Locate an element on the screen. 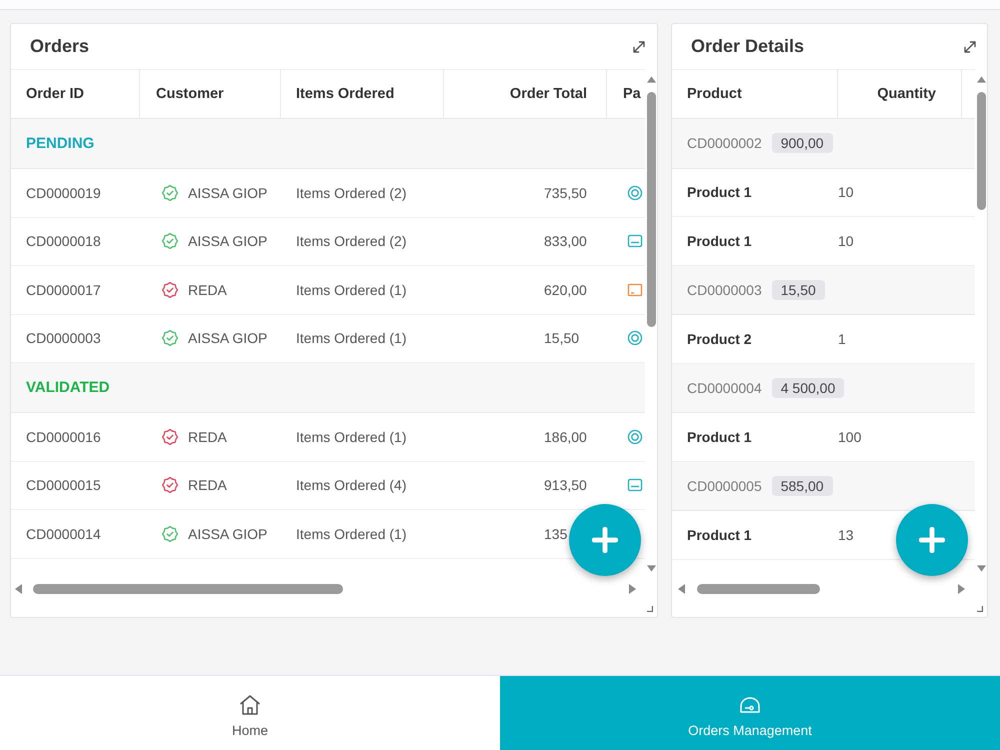 The image size is (1000, 750). group-row: CD0000003 15,50 is located at coordinates (823, 290).